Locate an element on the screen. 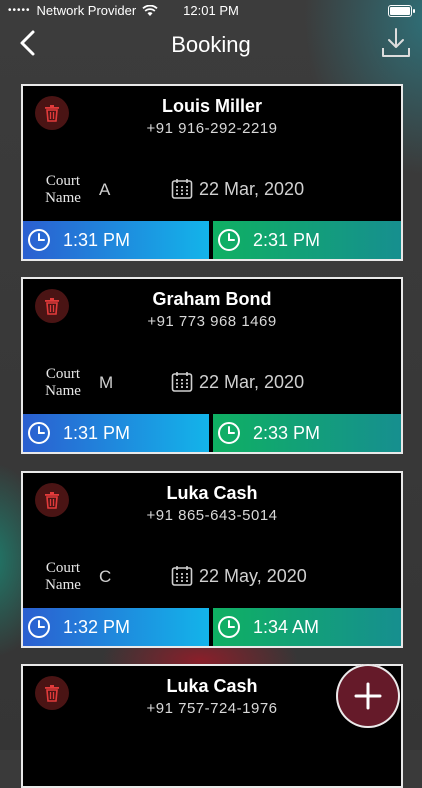  download-icon is located at coordinates (396, 43).